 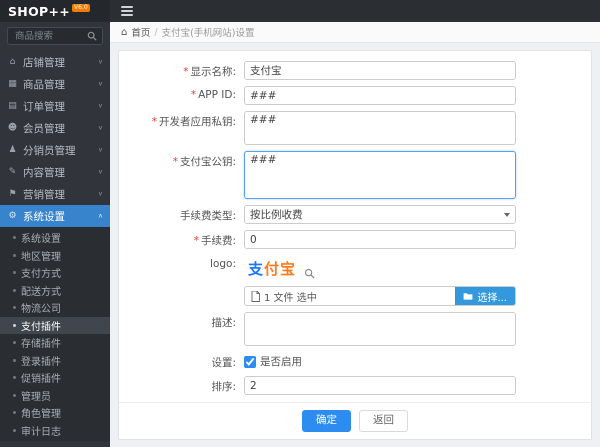 What do you see at coordinates (55, 194) in the screenshot?
I see `sidebar-item-marketing: ⚑ 营销管理 ∨` at bounding box center [55, 194].